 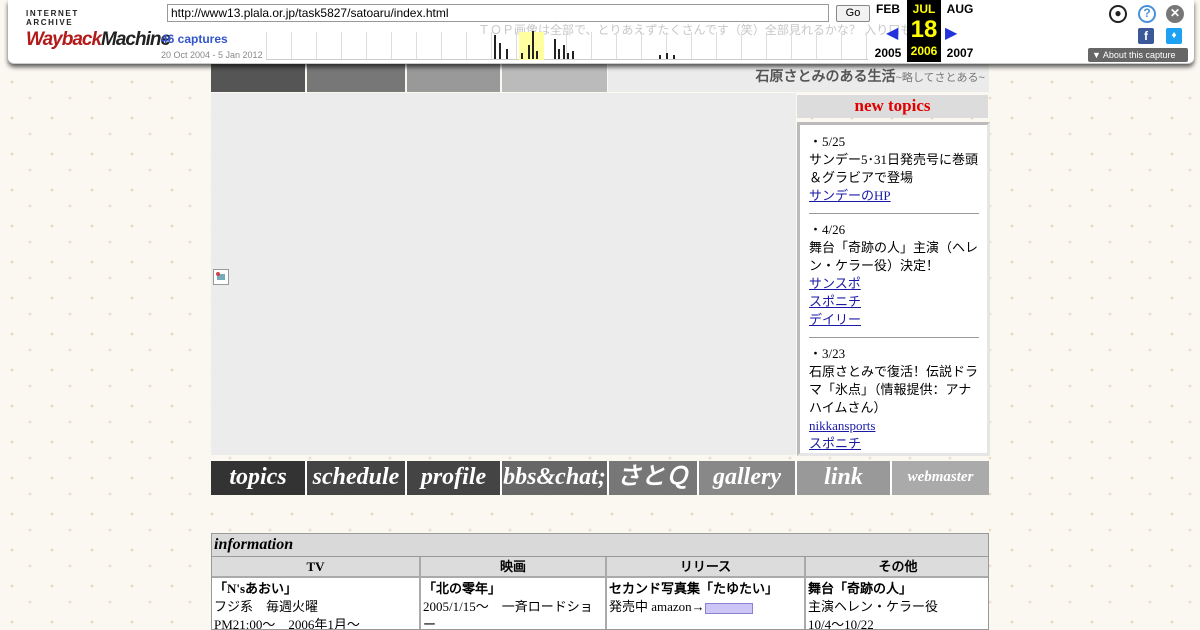 What do you see at coordinates (844, 478) in the screenshot?
I see `nav-link: link` at bounding box center [844, 478].